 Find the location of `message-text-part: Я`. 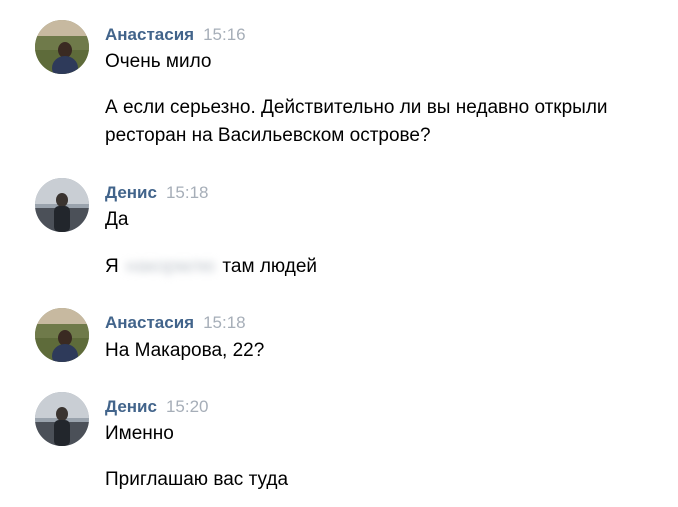

message-text-part: Я is located at coordinates (112, 266).